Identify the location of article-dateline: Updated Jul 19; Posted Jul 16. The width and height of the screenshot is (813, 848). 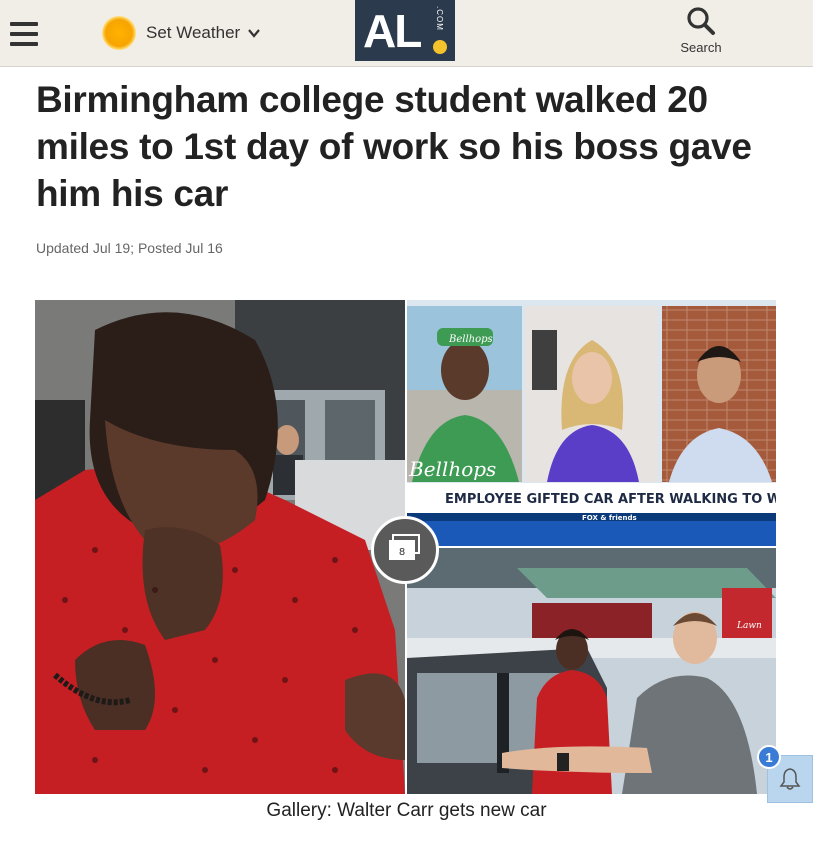
(129, 248).